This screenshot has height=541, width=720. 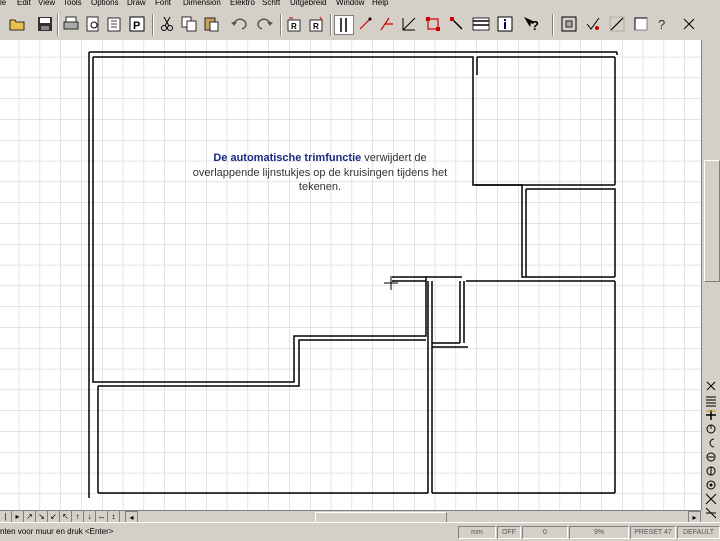 What do you see at coordinates (90, 516) in the screenshot?
I see `tab-icon-6: ↓` at bounding box center [90, 516].